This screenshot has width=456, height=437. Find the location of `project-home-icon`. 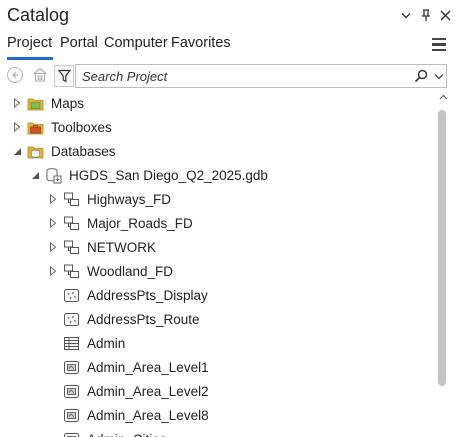

project-home-icon is located at coordinates (40, 75).